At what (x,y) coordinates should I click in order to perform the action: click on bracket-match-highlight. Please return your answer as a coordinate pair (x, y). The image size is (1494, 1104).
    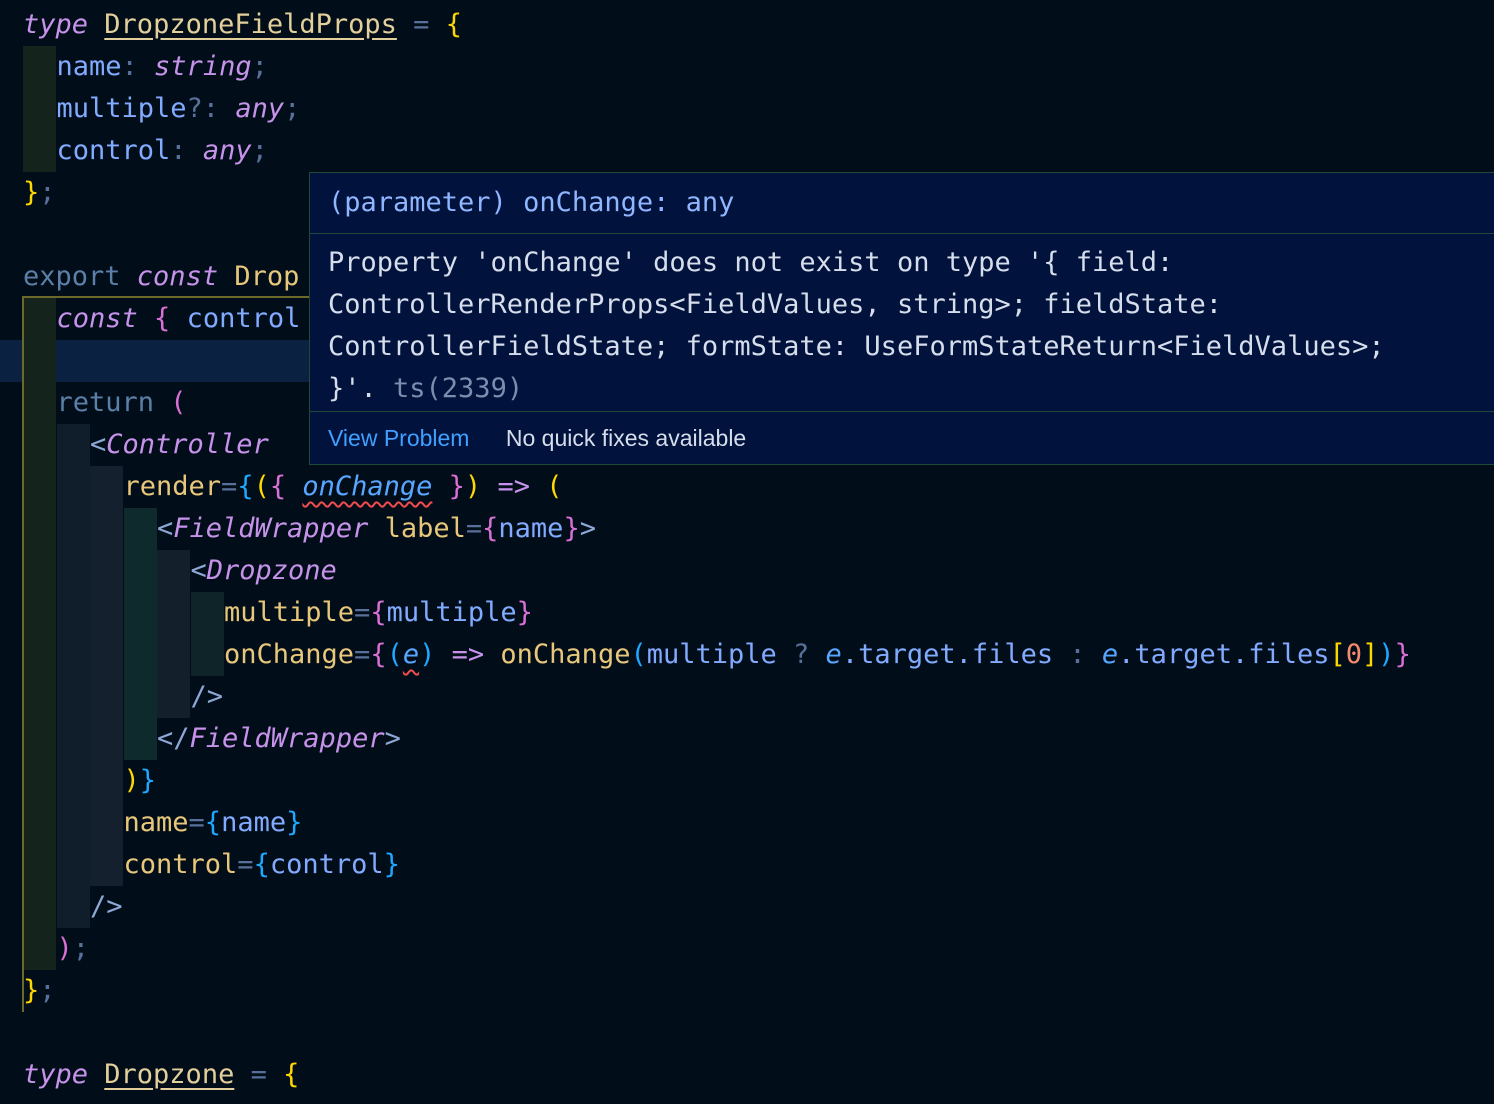
    Looking at the image, I should click on (167, 654).